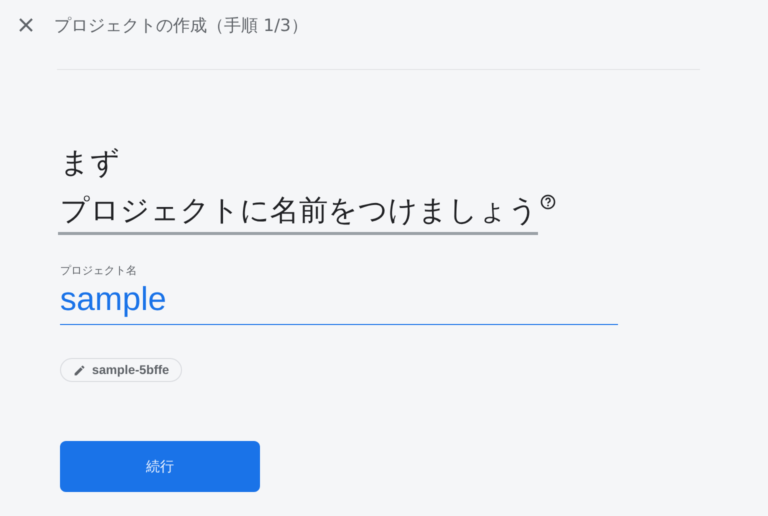 The width and height of the screenshot is (768, 516). Describe the element at coordinates (90, 162) in the screenshot. I see `heading: まず` at that location.